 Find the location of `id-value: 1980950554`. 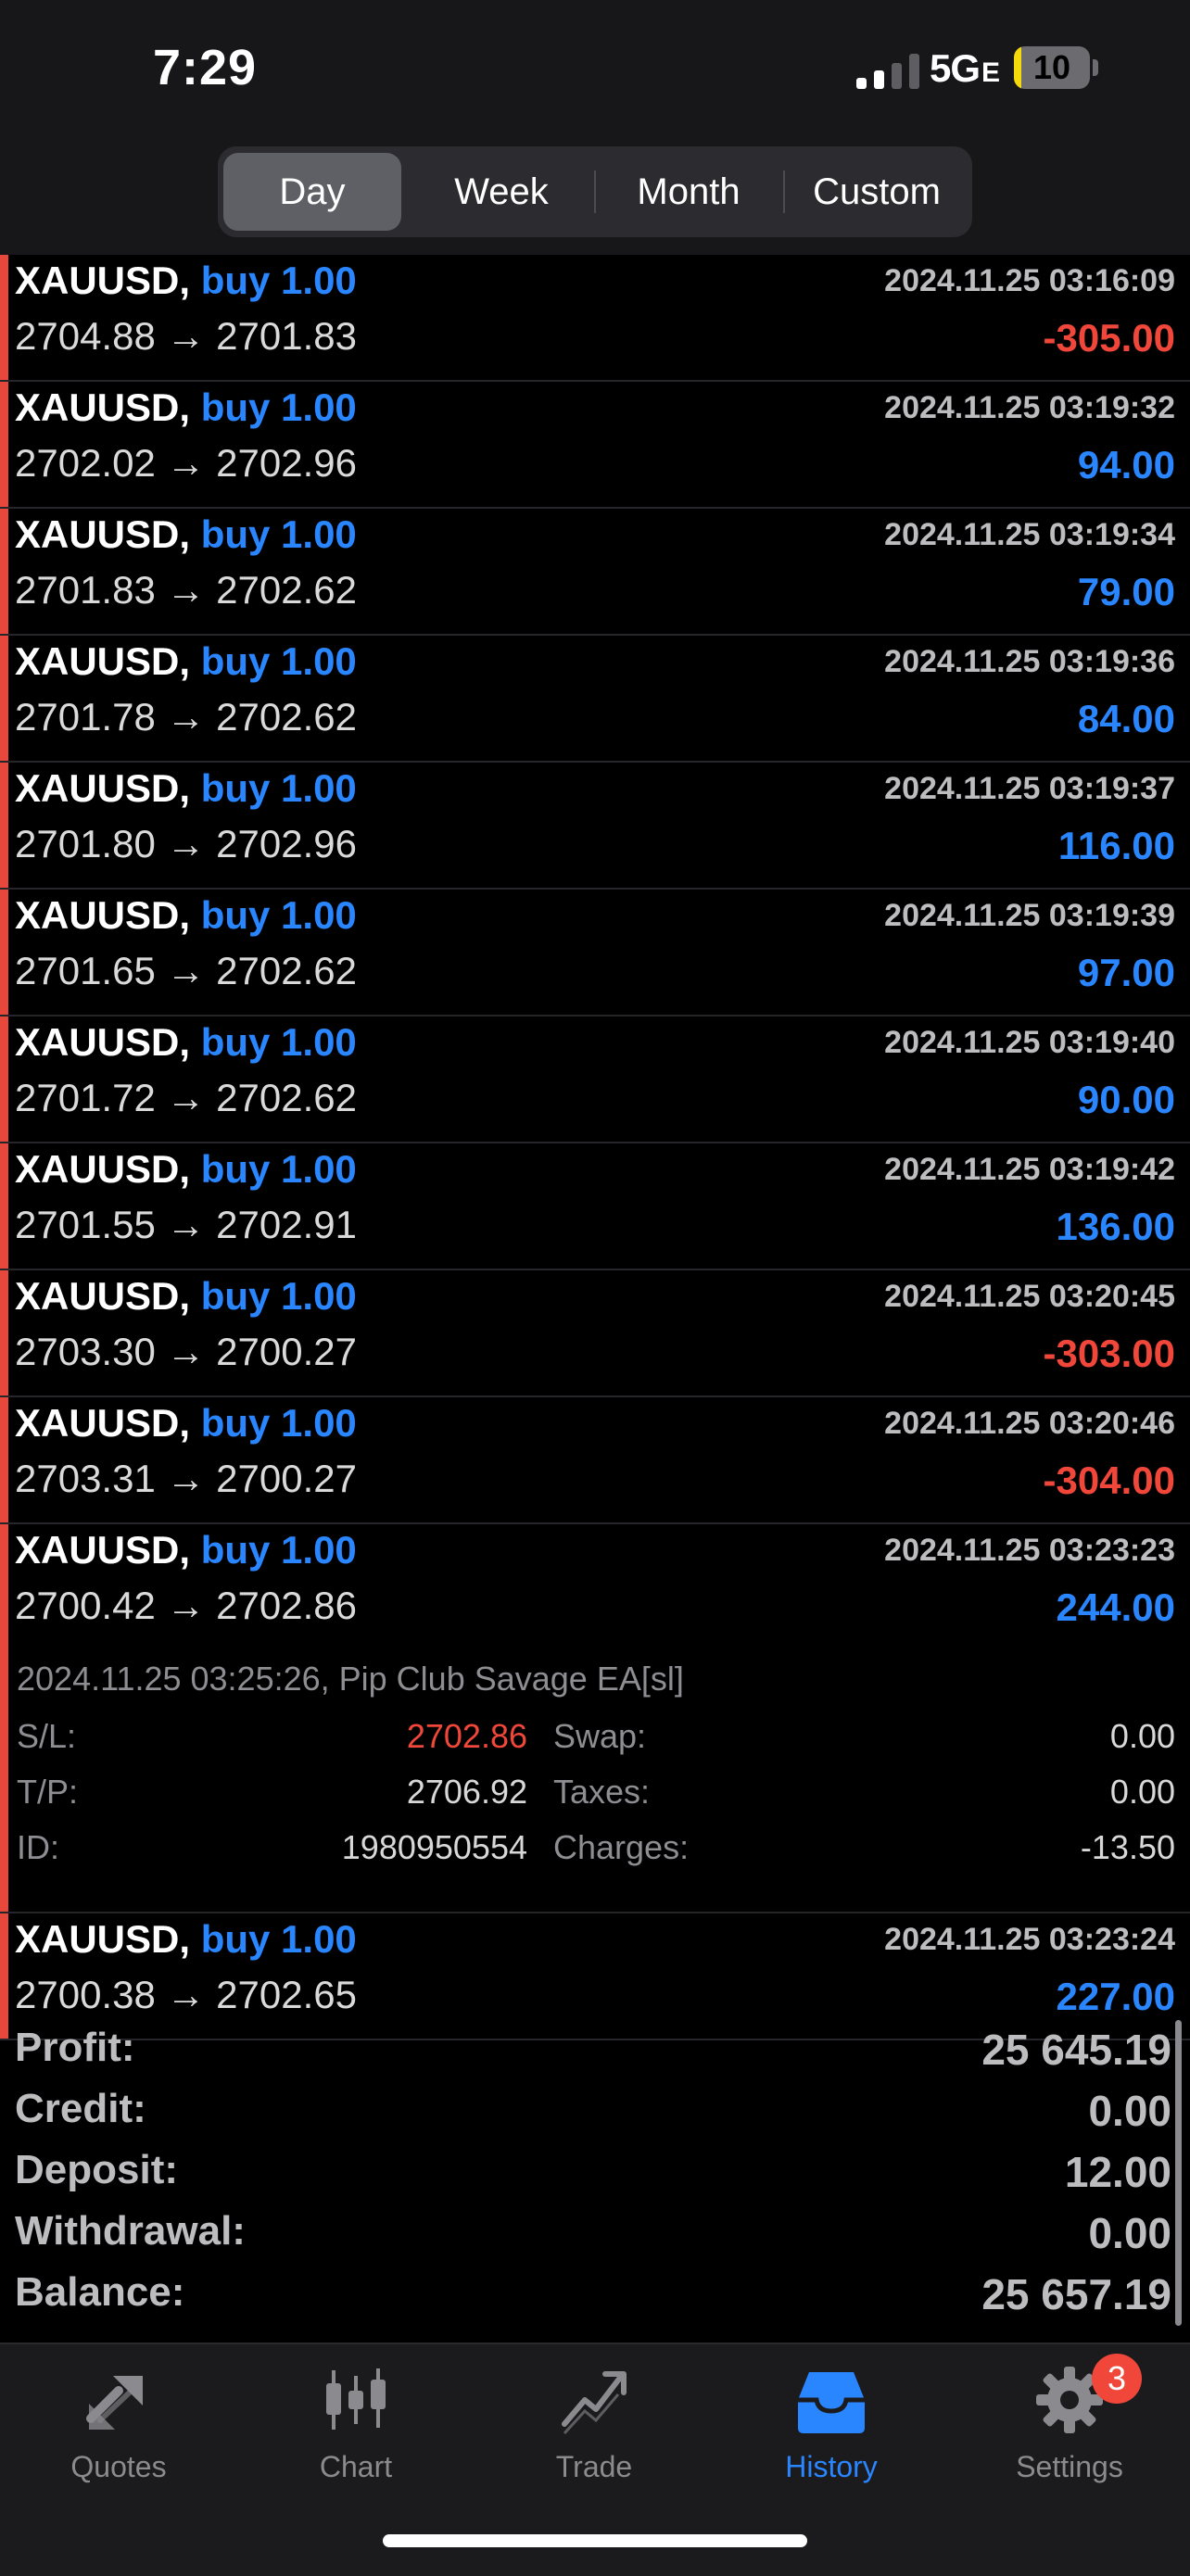

id-value: 1980950554 is located at coordinates (434, 1847).